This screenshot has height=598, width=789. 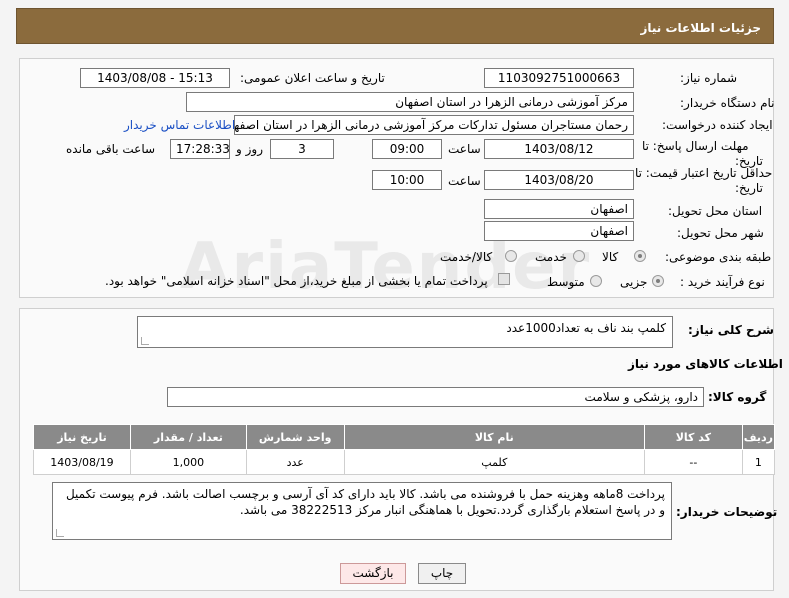 I want to click on remaining-label: ساعت باقی مانده, so click(x=111, y=149).